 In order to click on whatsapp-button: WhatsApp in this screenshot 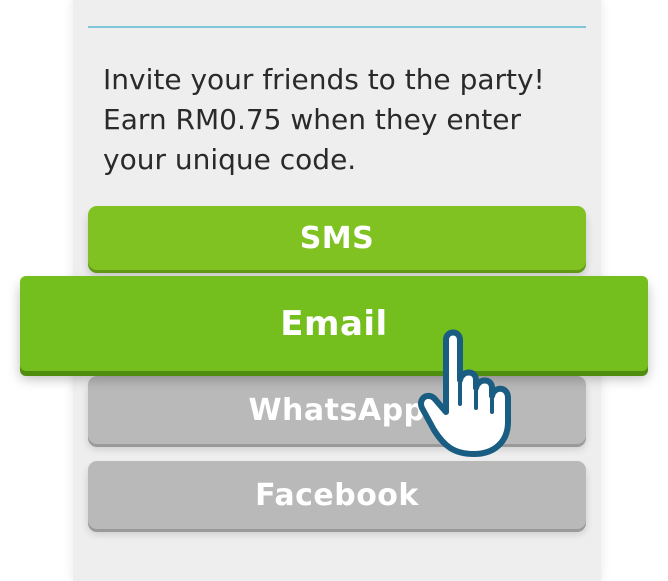, I will do `click(337, 410)`.